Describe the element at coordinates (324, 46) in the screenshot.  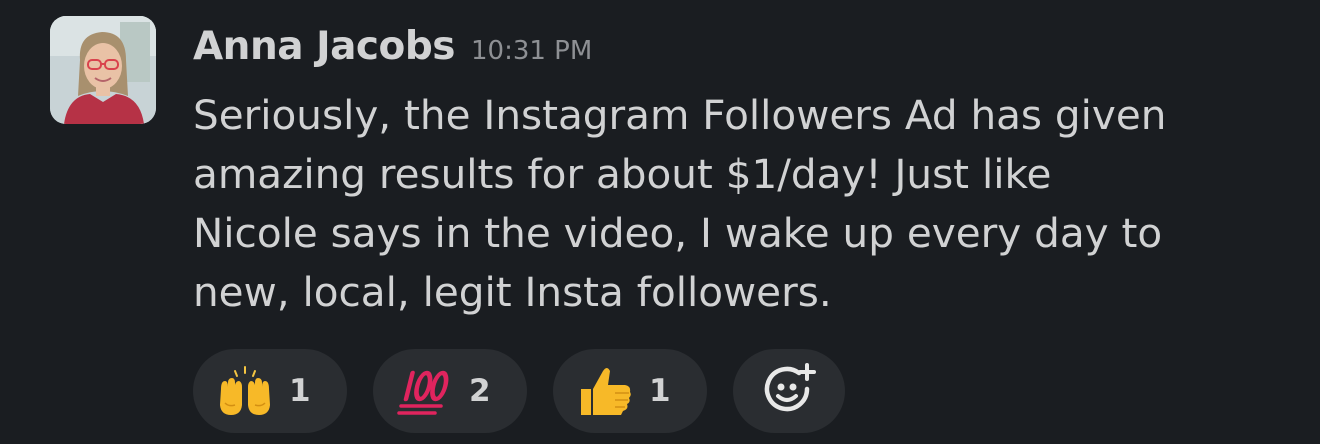
I see `author-name: Anna Jacobs` at that location.